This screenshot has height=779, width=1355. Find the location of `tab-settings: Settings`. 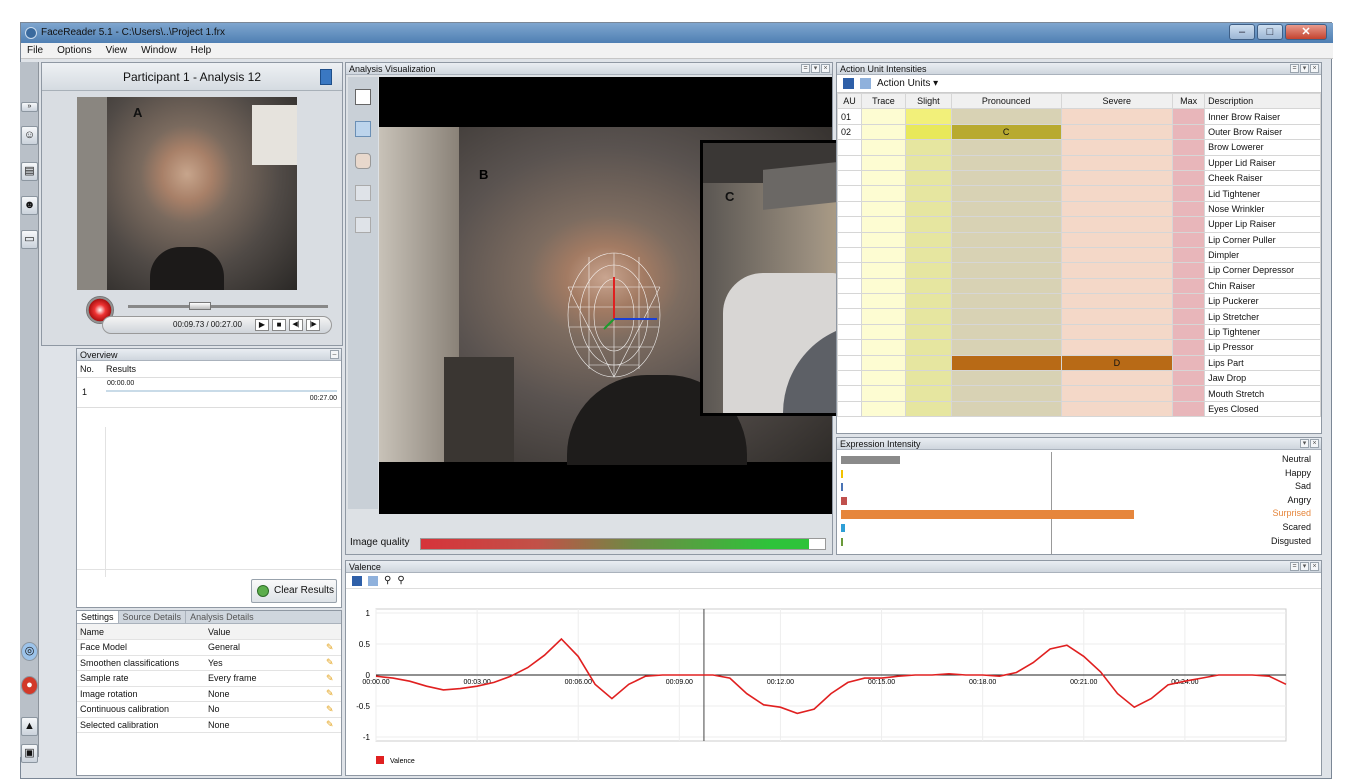

tab-settings: Settings is located at coordinates (98, 617).